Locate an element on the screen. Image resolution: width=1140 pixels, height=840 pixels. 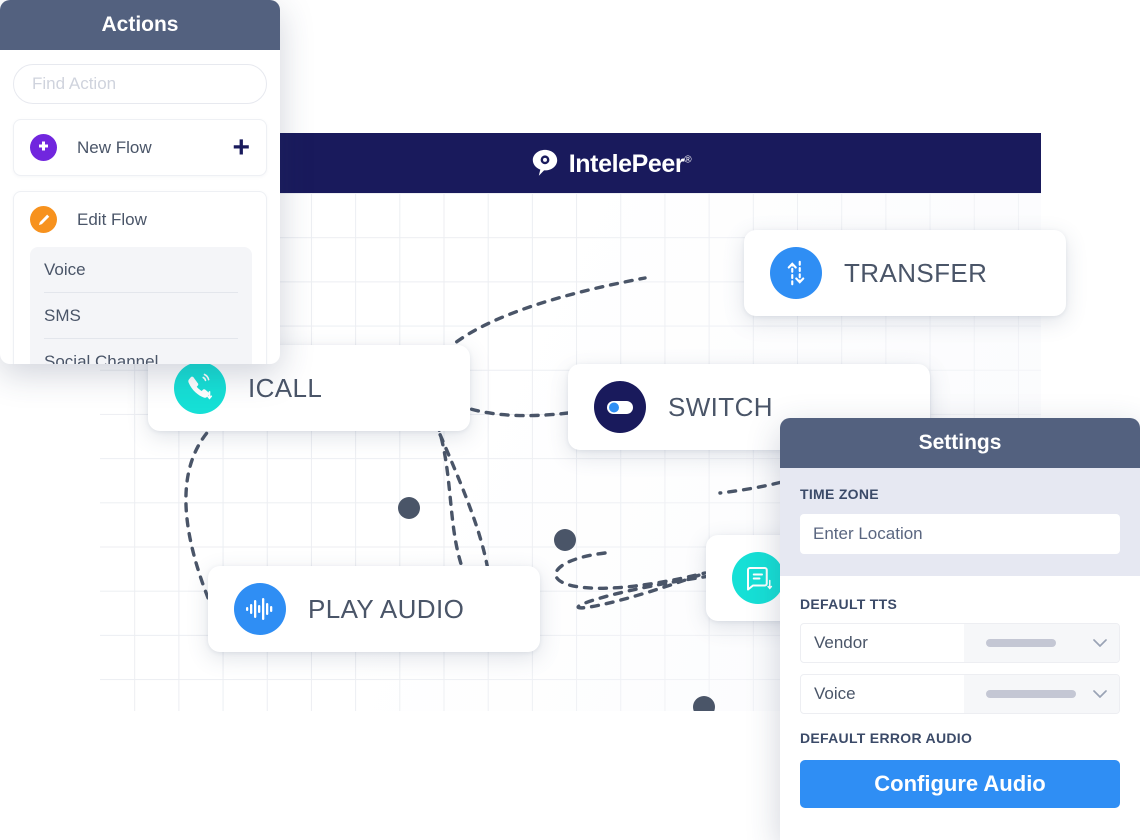
flow-node-label: TRANSFER is located at coordinates (916, 272).